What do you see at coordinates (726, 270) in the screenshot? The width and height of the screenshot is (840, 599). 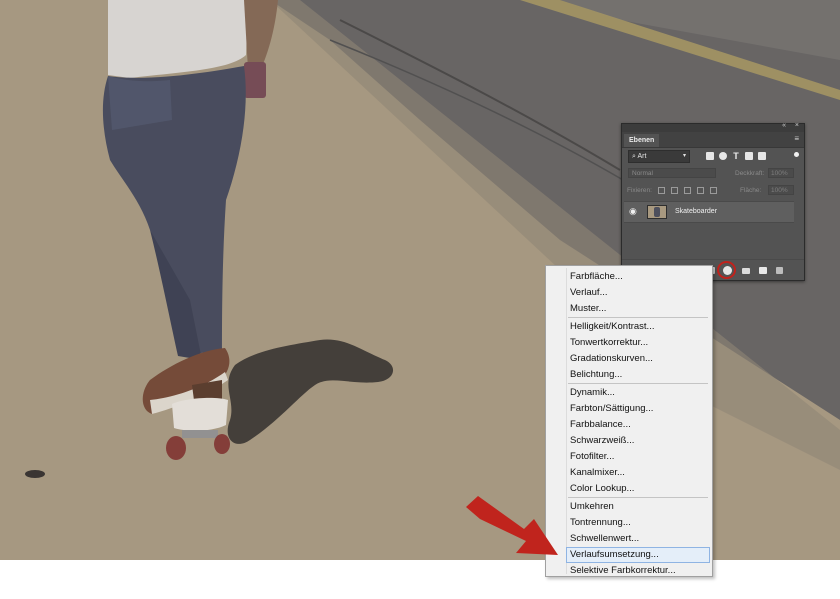 I see `adjustment-highlight-circle` at bounding box center [726, 270].